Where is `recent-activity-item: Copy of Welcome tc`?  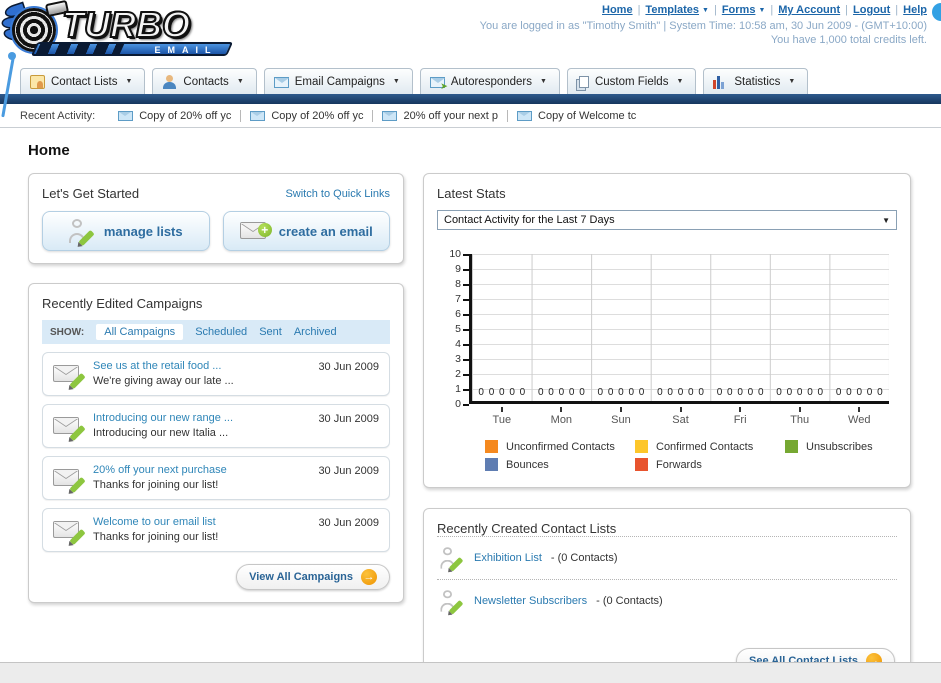 recent-activity-item: Copy of Welcome tc is located at coordinates (576, 116).